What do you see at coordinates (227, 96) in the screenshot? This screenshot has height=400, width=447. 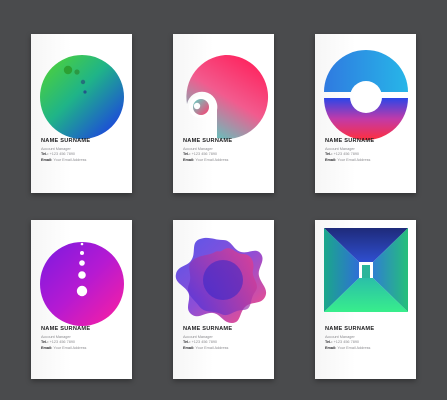 I see `cutout-circle-graphic-icon` at bounding box center [227, 96].